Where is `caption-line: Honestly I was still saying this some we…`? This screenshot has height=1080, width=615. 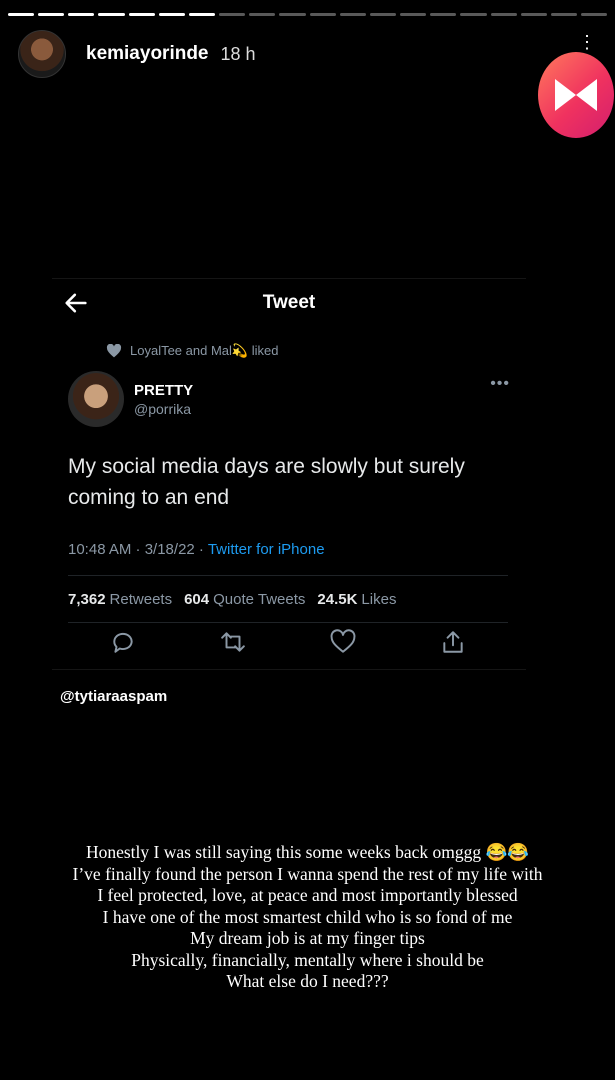 caption-line: Honestly I was still saying this some we… is located at coordinates (307, 852).